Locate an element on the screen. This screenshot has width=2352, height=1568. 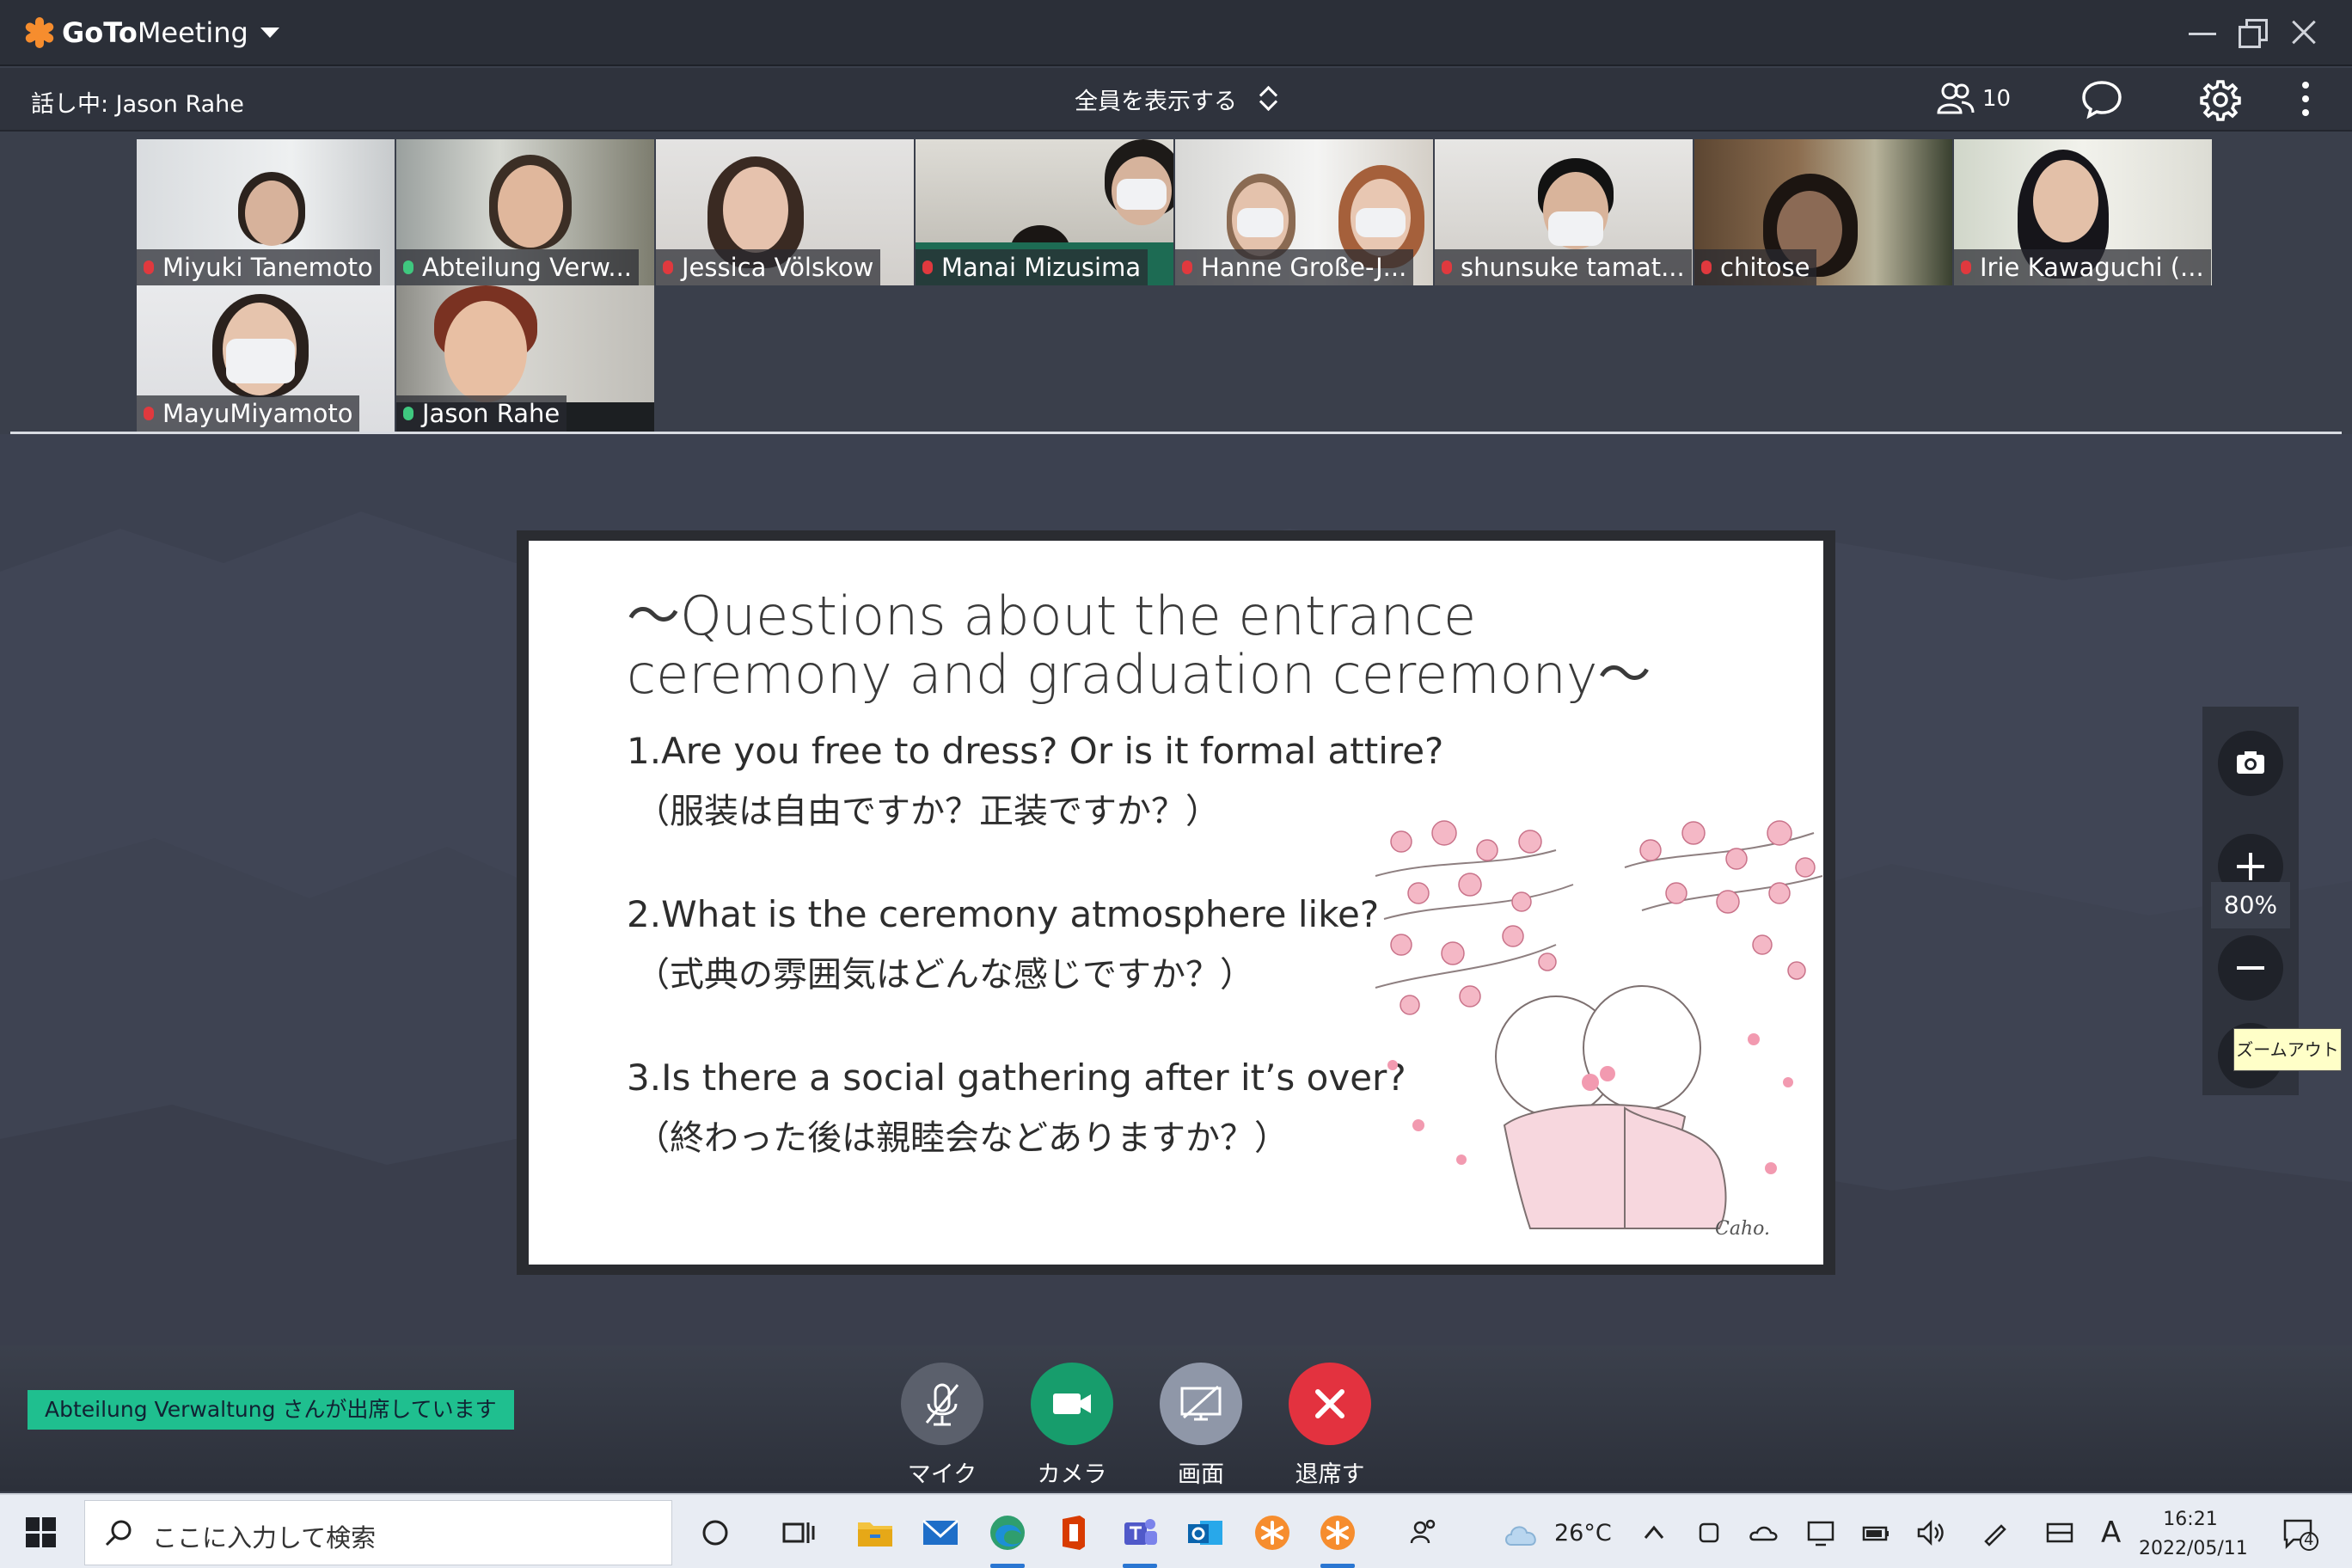
chat-button is located at coordinates (2101, 100).